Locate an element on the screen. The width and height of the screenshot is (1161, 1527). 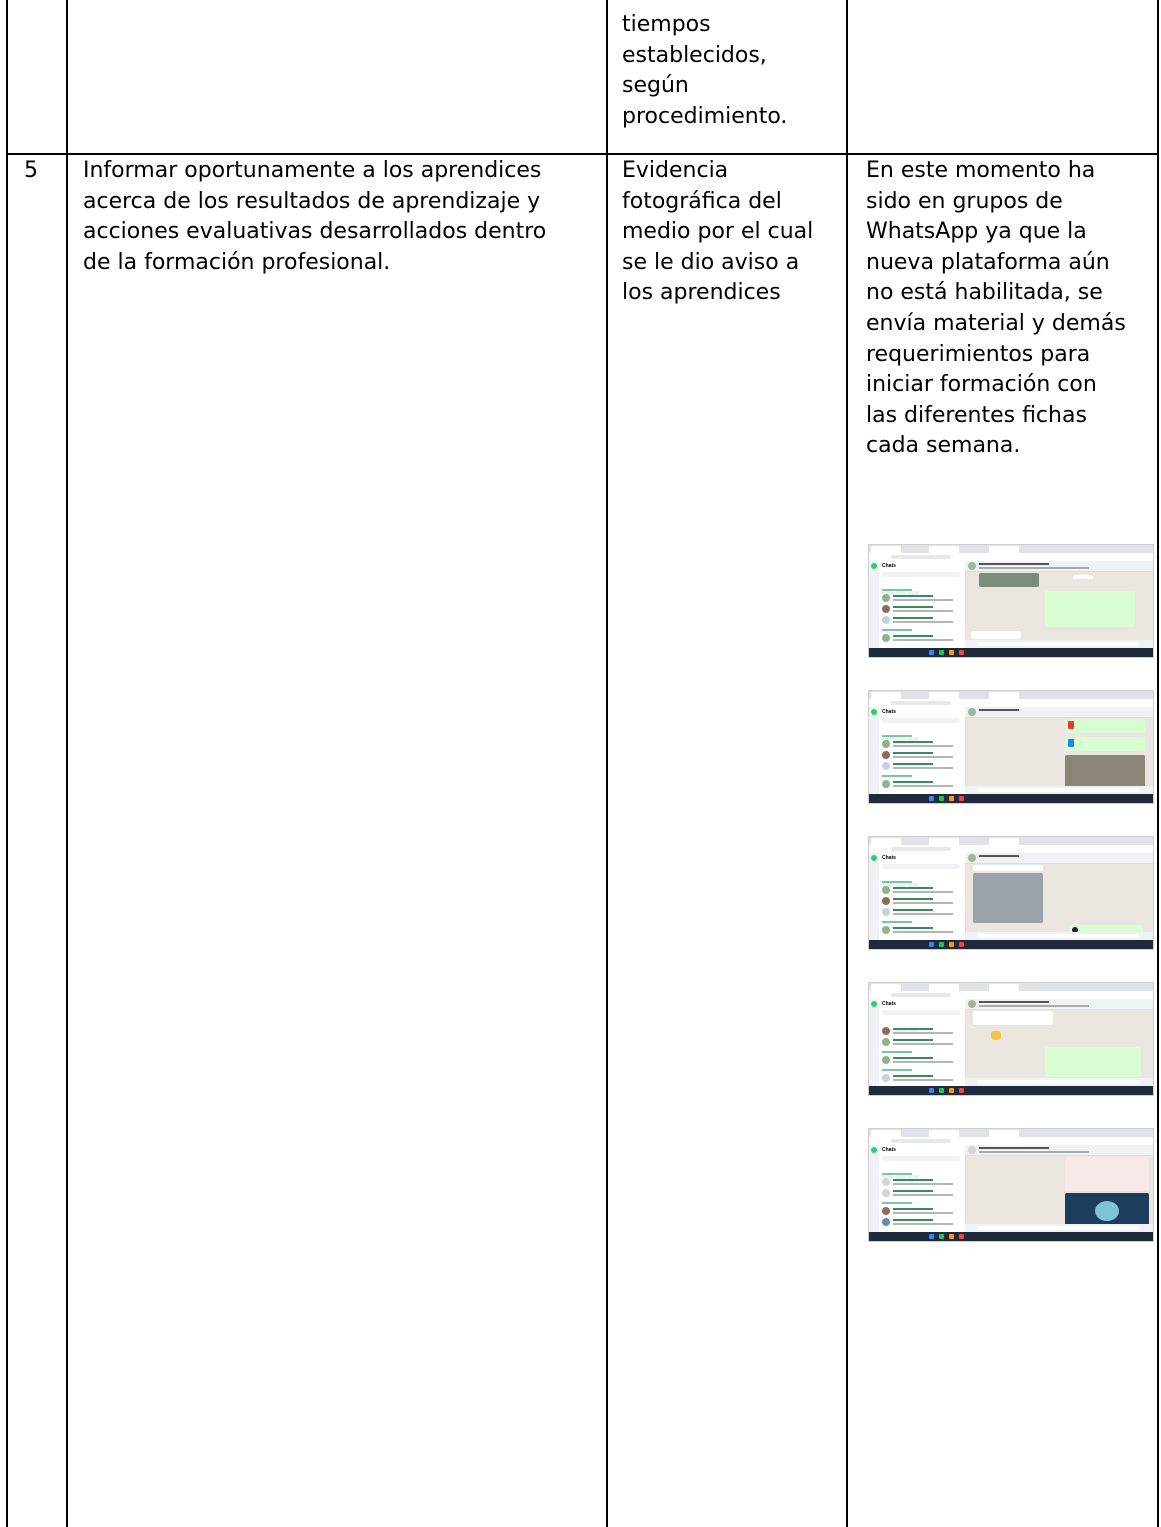
whatsapp-screenshot-3: Chats is located at coordinates (1011, 893).